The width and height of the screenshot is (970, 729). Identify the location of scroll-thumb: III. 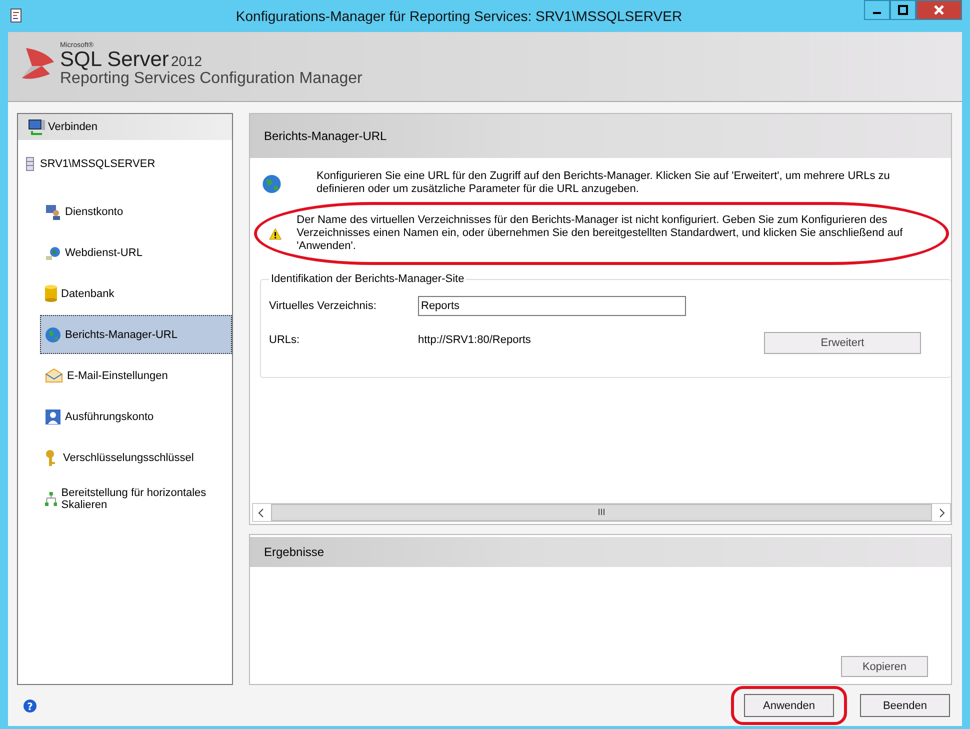
(601, 512).